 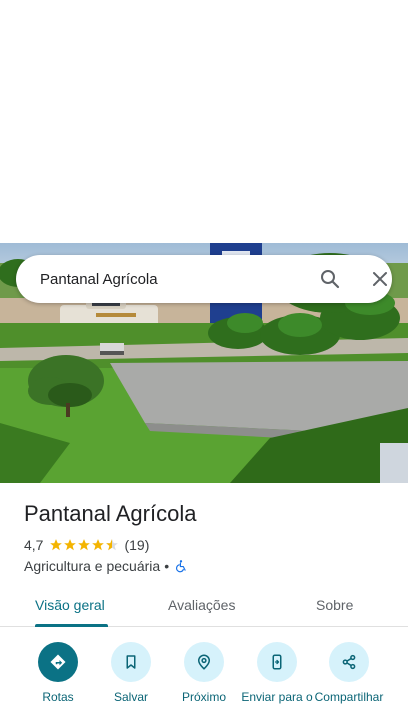 I want to click on search-bar: Pantanal Agrícola, so click(x=204, y=279).